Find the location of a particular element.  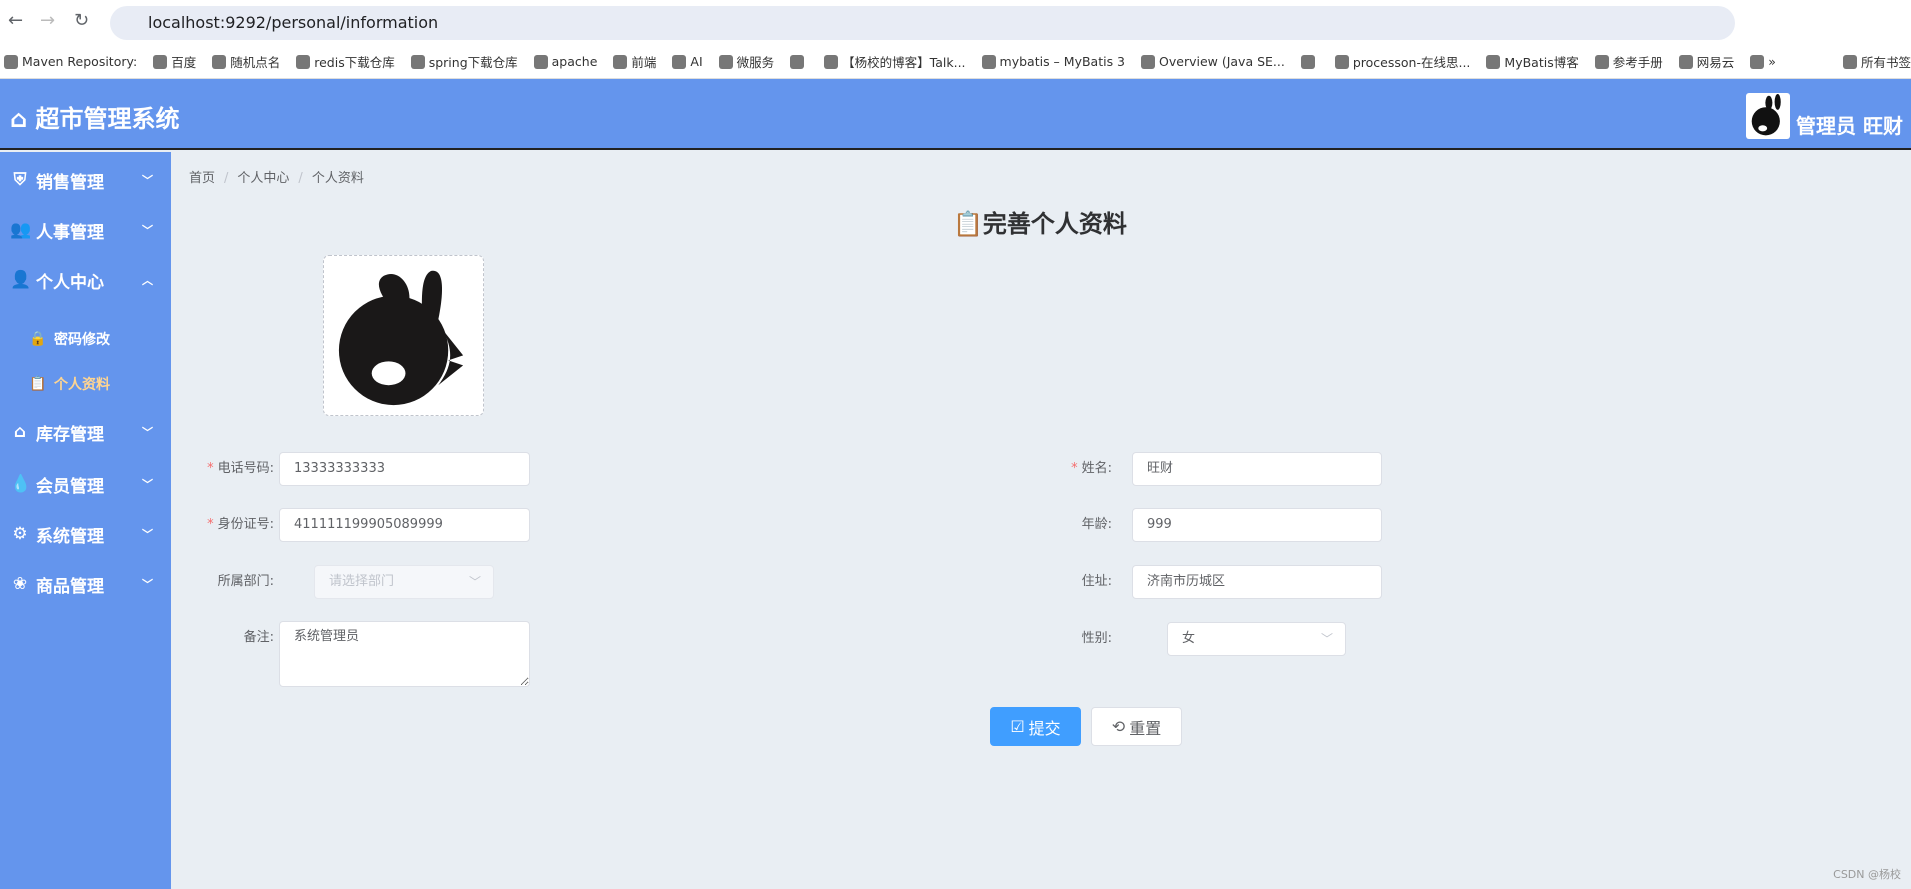

reset-button: ⟲ 重置 is located at coordinates (1136, 726).